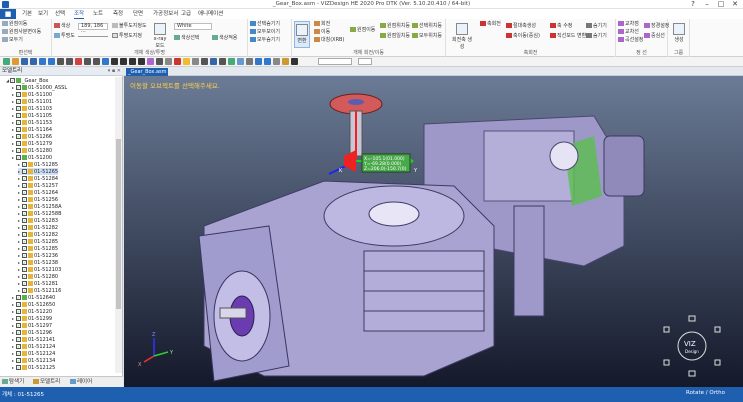 The width and height of the screenshot is (743, 402). Describe the element at coordinates (692, 373) in the screenshot. I see `view-cube-bottom` at that location.